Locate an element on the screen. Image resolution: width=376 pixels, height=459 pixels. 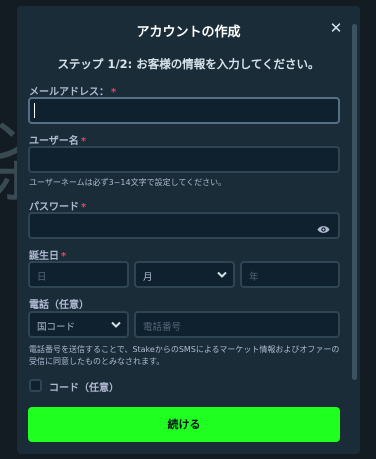
phone-label: 電話（任意） is located at coordinates (59, 305).